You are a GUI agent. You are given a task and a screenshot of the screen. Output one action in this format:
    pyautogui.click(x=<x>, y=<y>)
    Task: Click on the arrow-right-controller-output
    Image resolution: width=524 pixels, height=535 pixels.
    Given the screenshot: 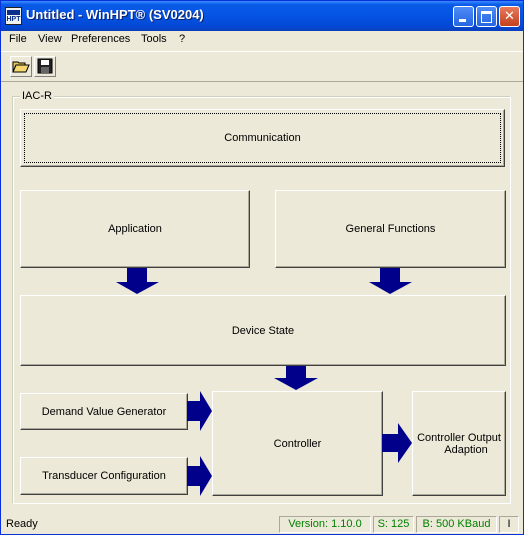 What is the action you would take?
    pyautogui.click(x=397, y=443)
    